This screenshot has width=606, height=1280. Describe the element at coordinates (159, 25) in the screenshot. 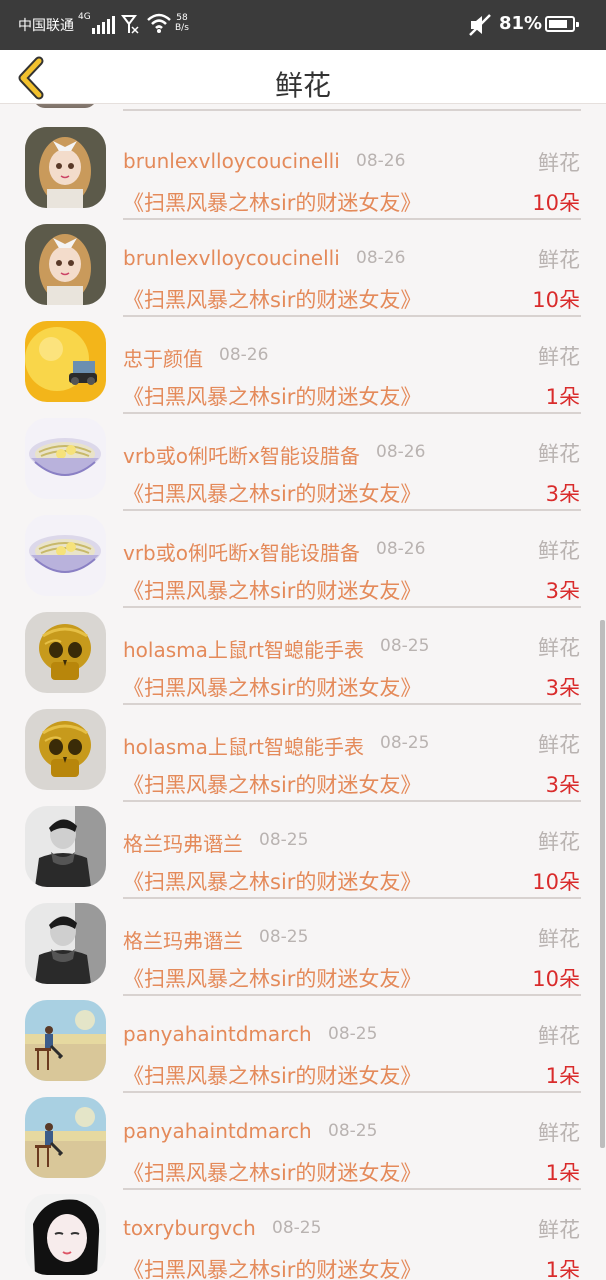

I see `wifi-icon` at that location.